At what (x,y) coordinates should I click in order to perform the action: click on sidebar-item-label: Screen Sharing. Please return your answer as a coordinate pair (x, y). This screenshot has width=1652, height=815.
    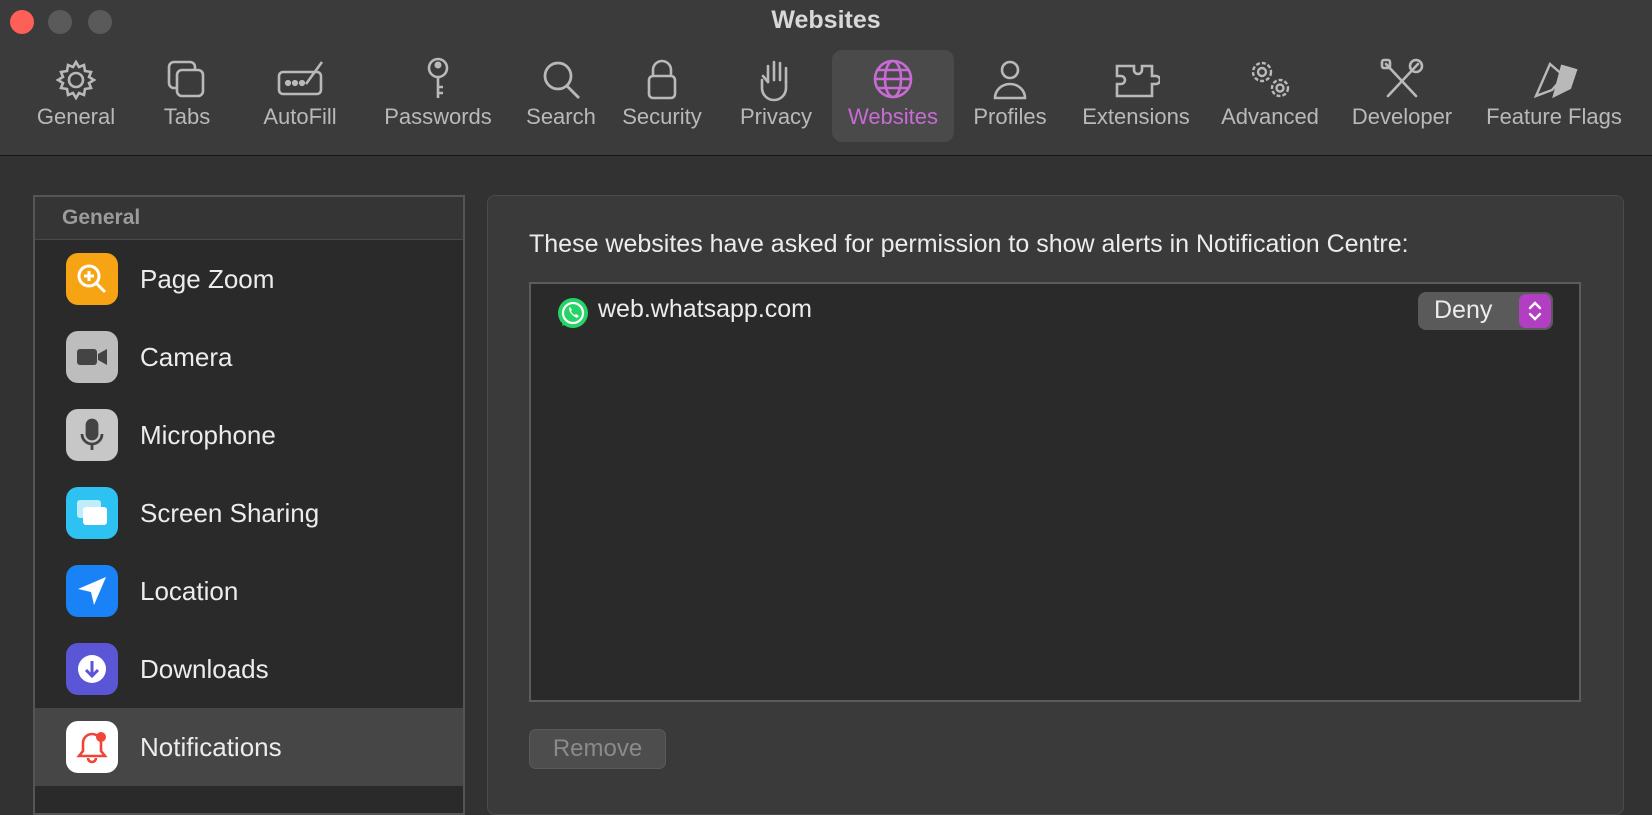
    Looking at the image, I should click on (230, 512).